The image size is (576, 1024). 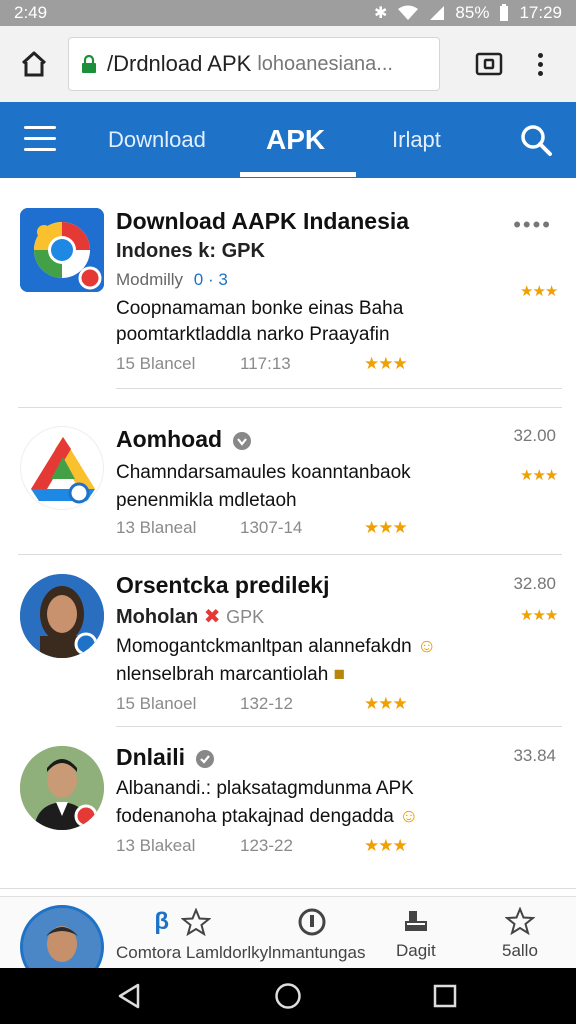 What do you see at coordinates (255, 816) in the screenshot?
I see `description-text: fodenanoha ptakajnad dengadda` at bounding box center [255, 816].